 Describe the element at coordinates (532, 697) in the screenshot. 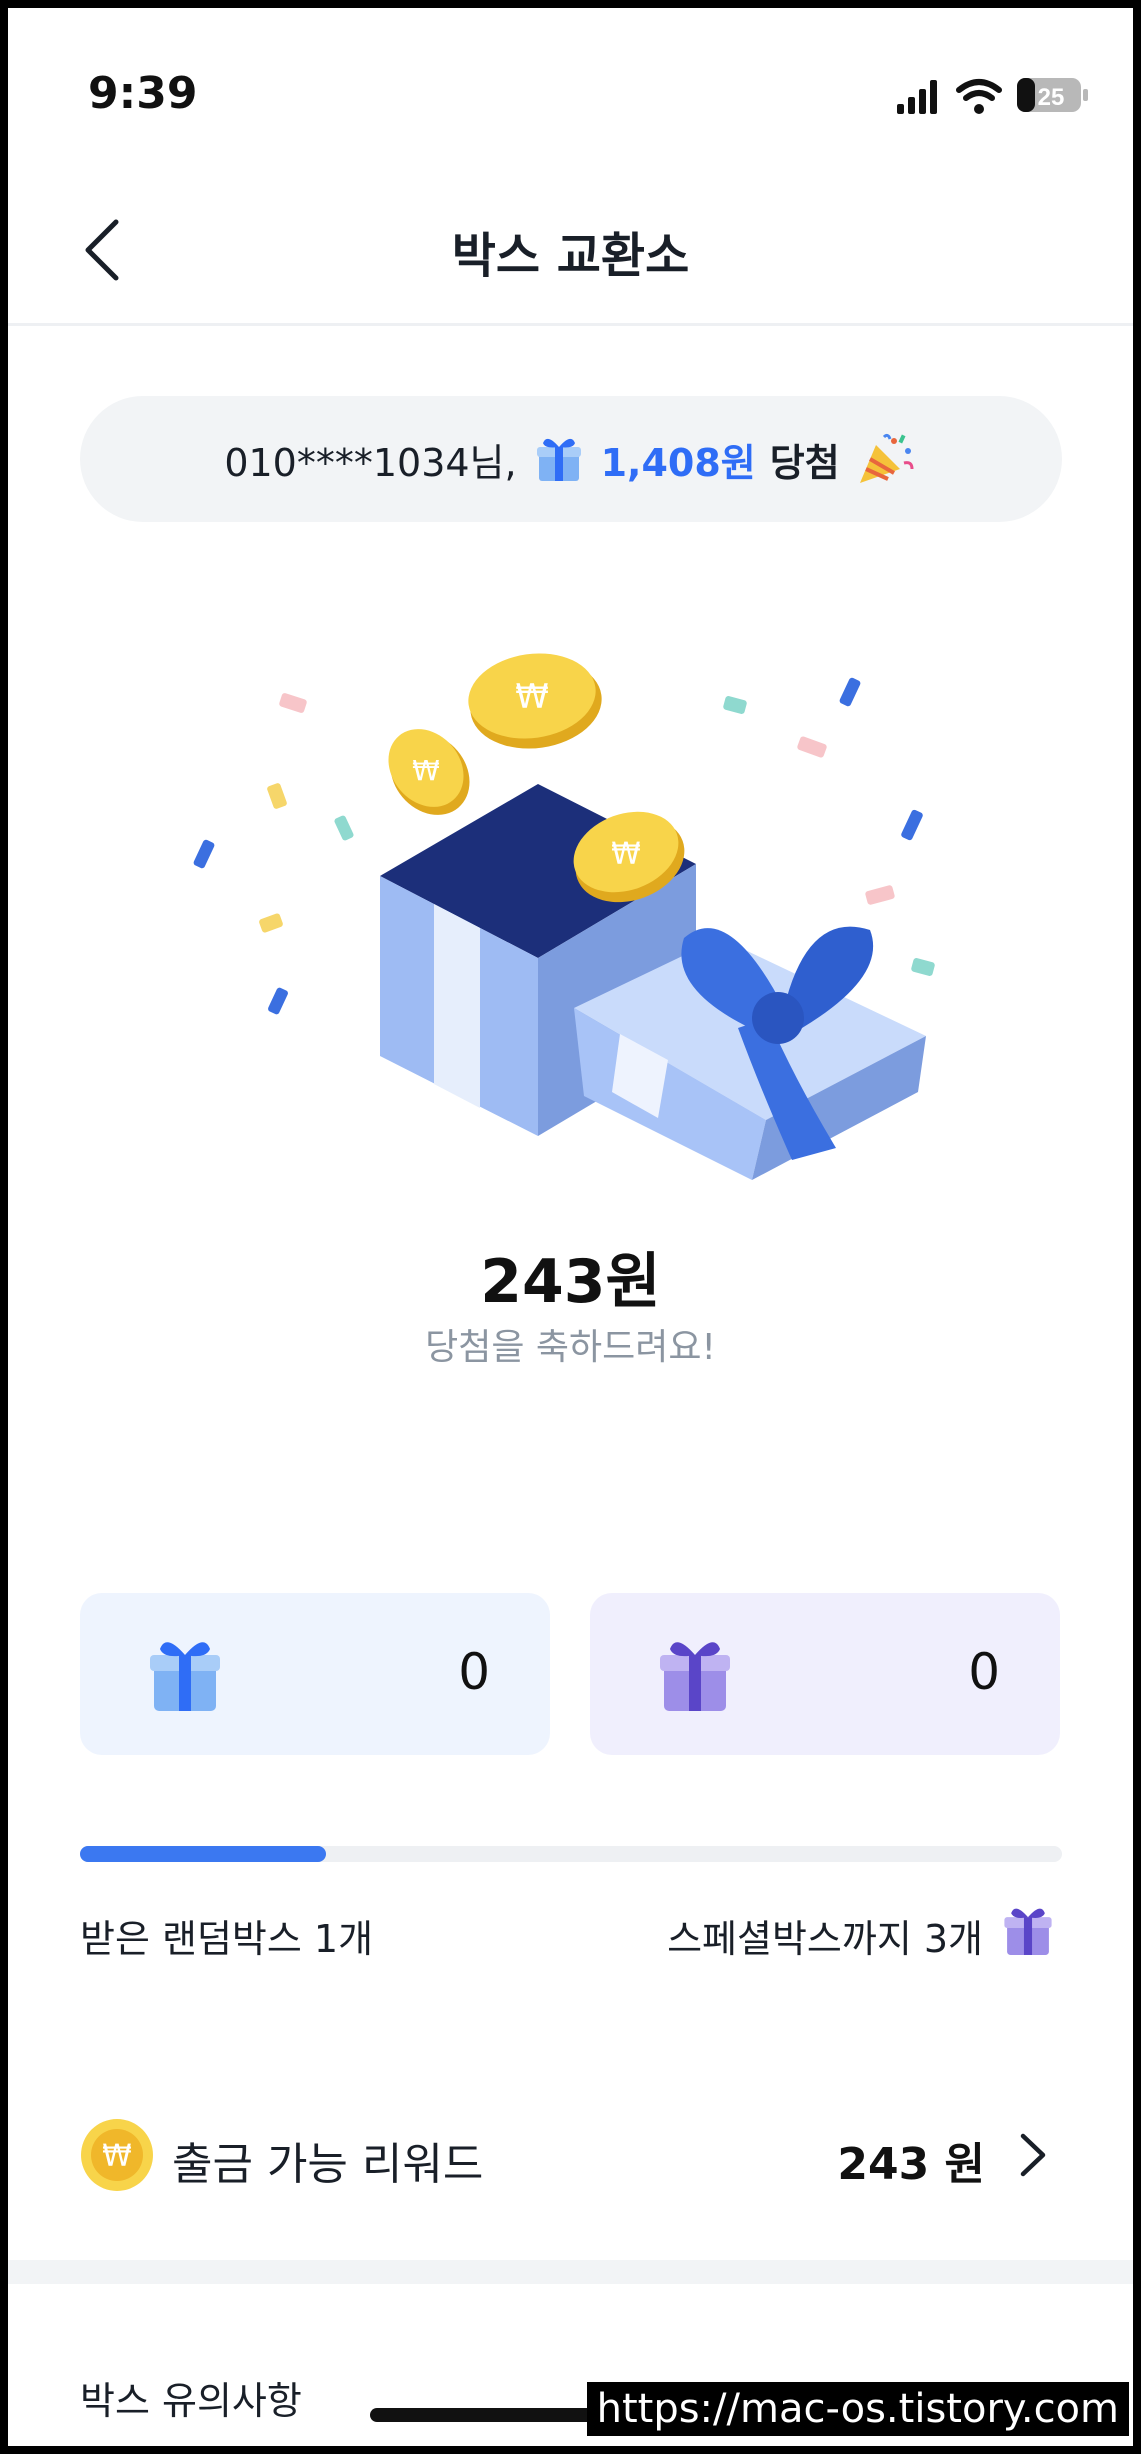

I see `won-symbol: ₩` at that location.